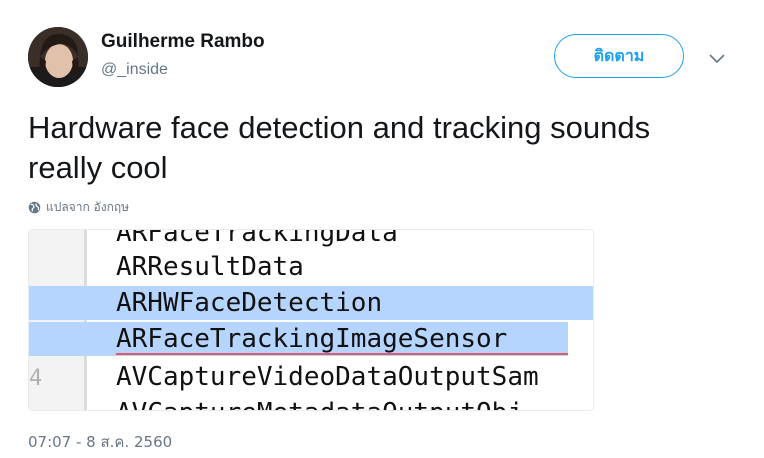 Image resolution: width=764 pixels, height=458 pixels. I want to click on more-options-button, so click(717, 59).